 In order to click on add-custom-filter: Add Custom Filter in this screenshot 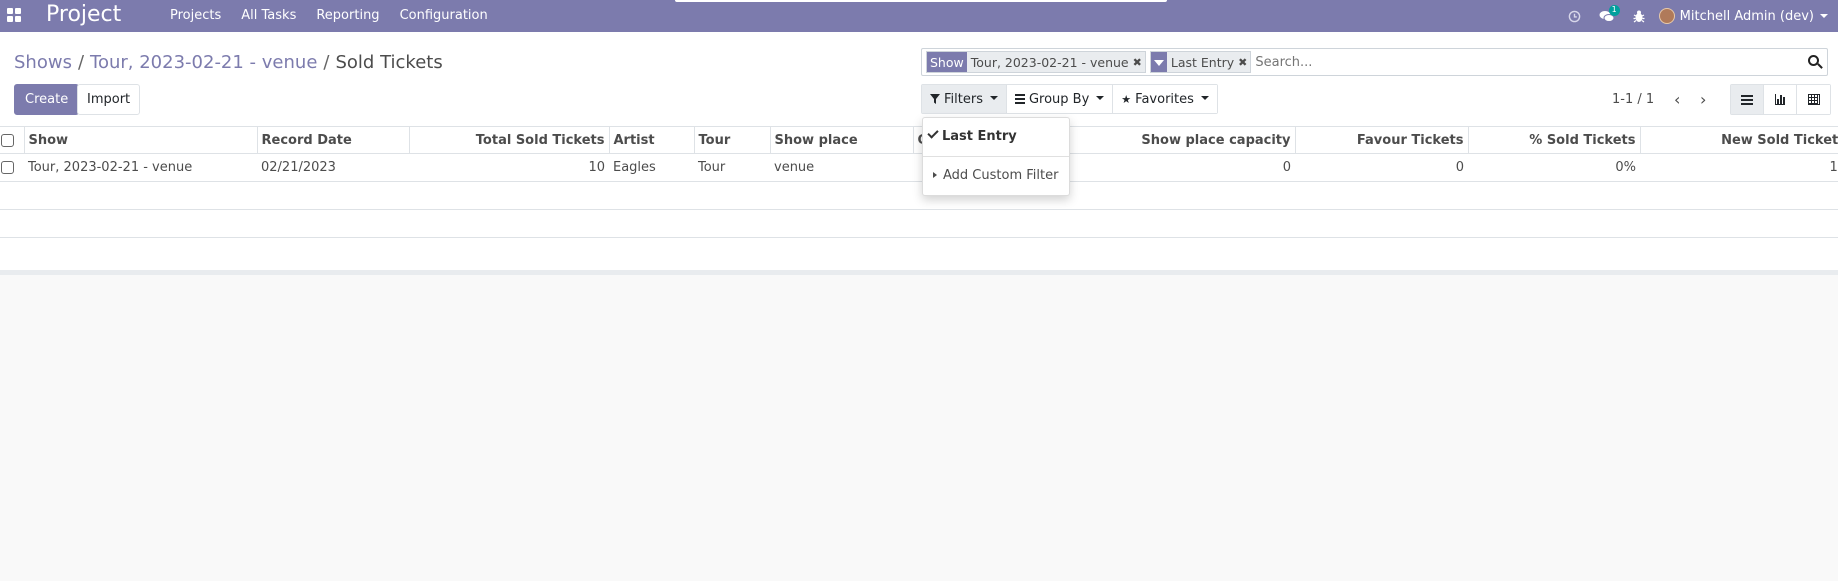, I will do `click(1006, 175)`.